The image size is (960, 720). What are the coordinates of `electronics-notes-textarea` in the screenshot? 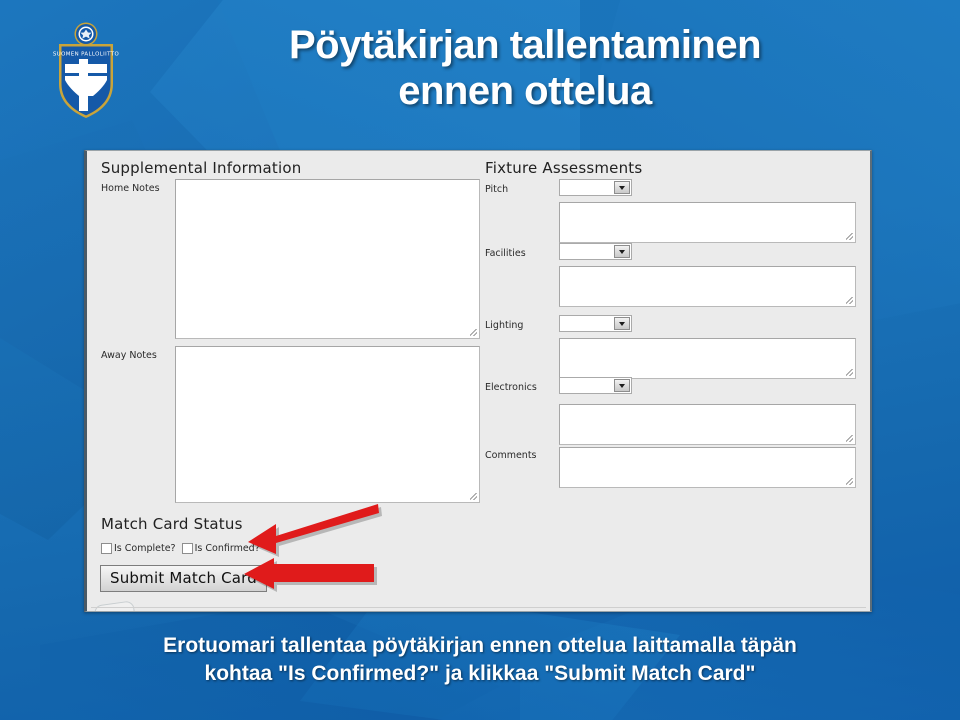 It's located at (707, 424).